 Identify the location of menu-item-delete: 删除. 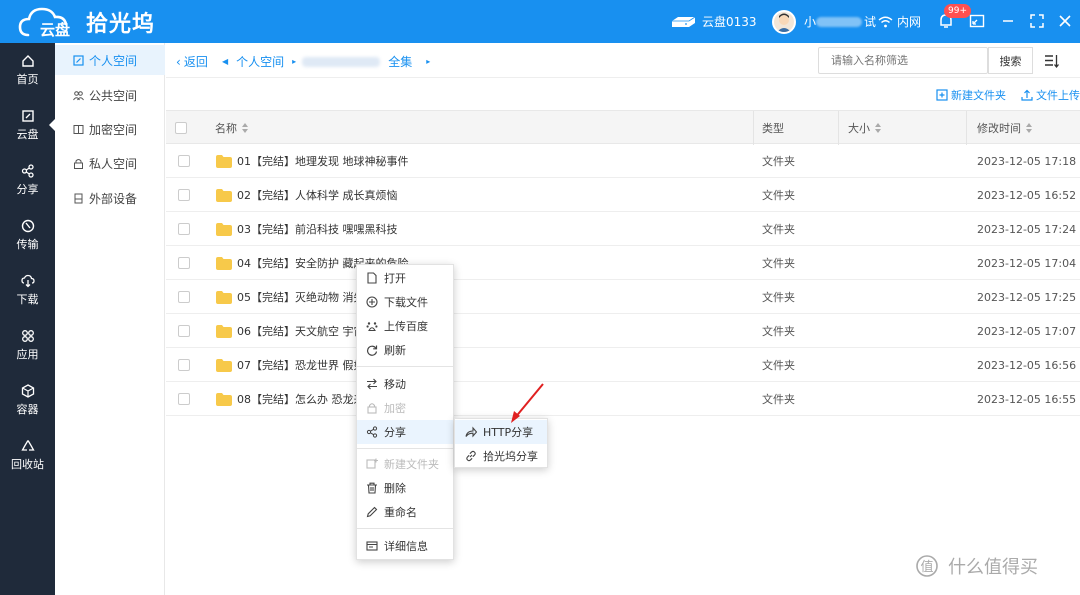
(405, 488).